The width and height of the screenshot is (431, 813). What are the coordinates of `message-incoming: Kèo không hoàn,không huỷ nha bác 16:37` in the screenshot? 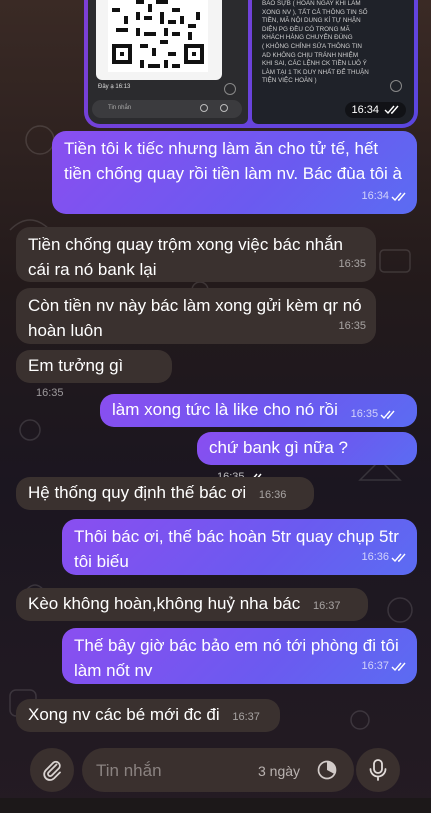 It's located at (192, 604).